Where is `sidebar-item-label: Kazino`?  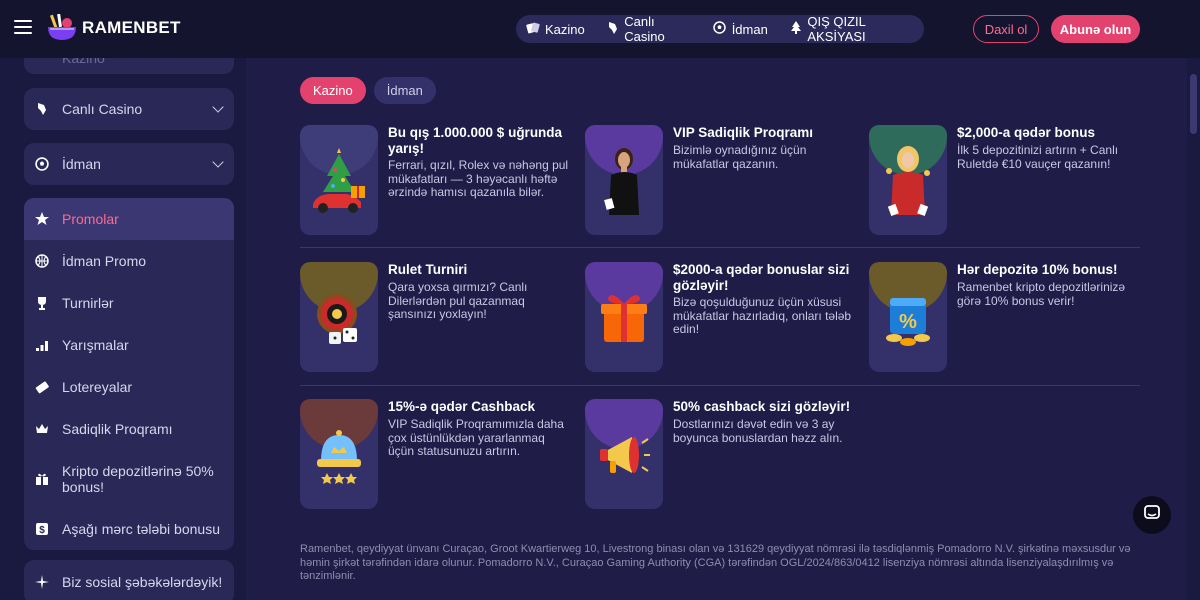 sidebar-item-label: Kazino is located at coordinates (83, 62).